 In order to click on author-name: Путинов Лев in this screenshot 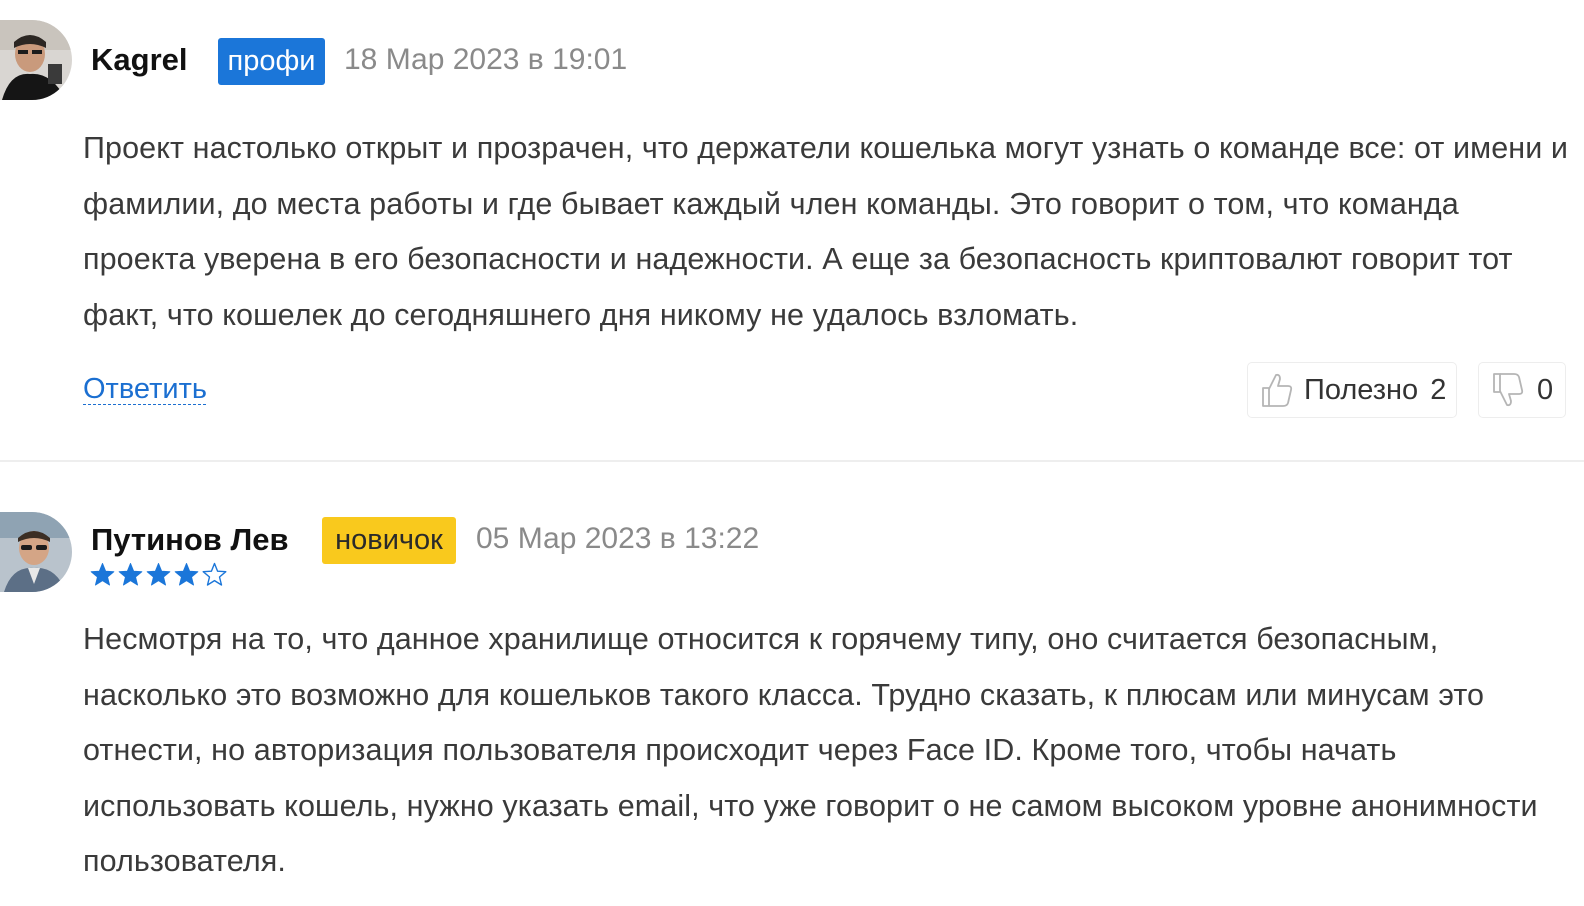, I will do `click(190, 540)`.